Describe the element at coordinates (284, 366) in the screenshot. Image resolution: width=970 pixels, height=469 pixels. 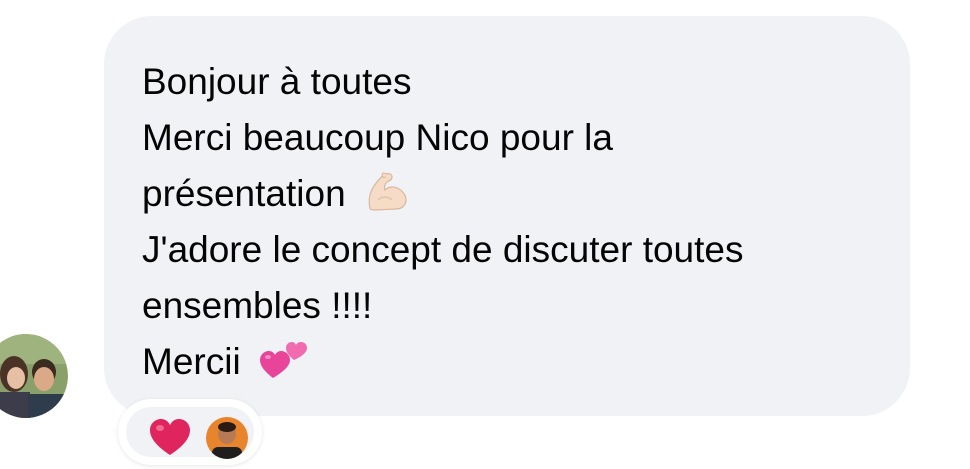
I see `two-hearts-icon` at that location.